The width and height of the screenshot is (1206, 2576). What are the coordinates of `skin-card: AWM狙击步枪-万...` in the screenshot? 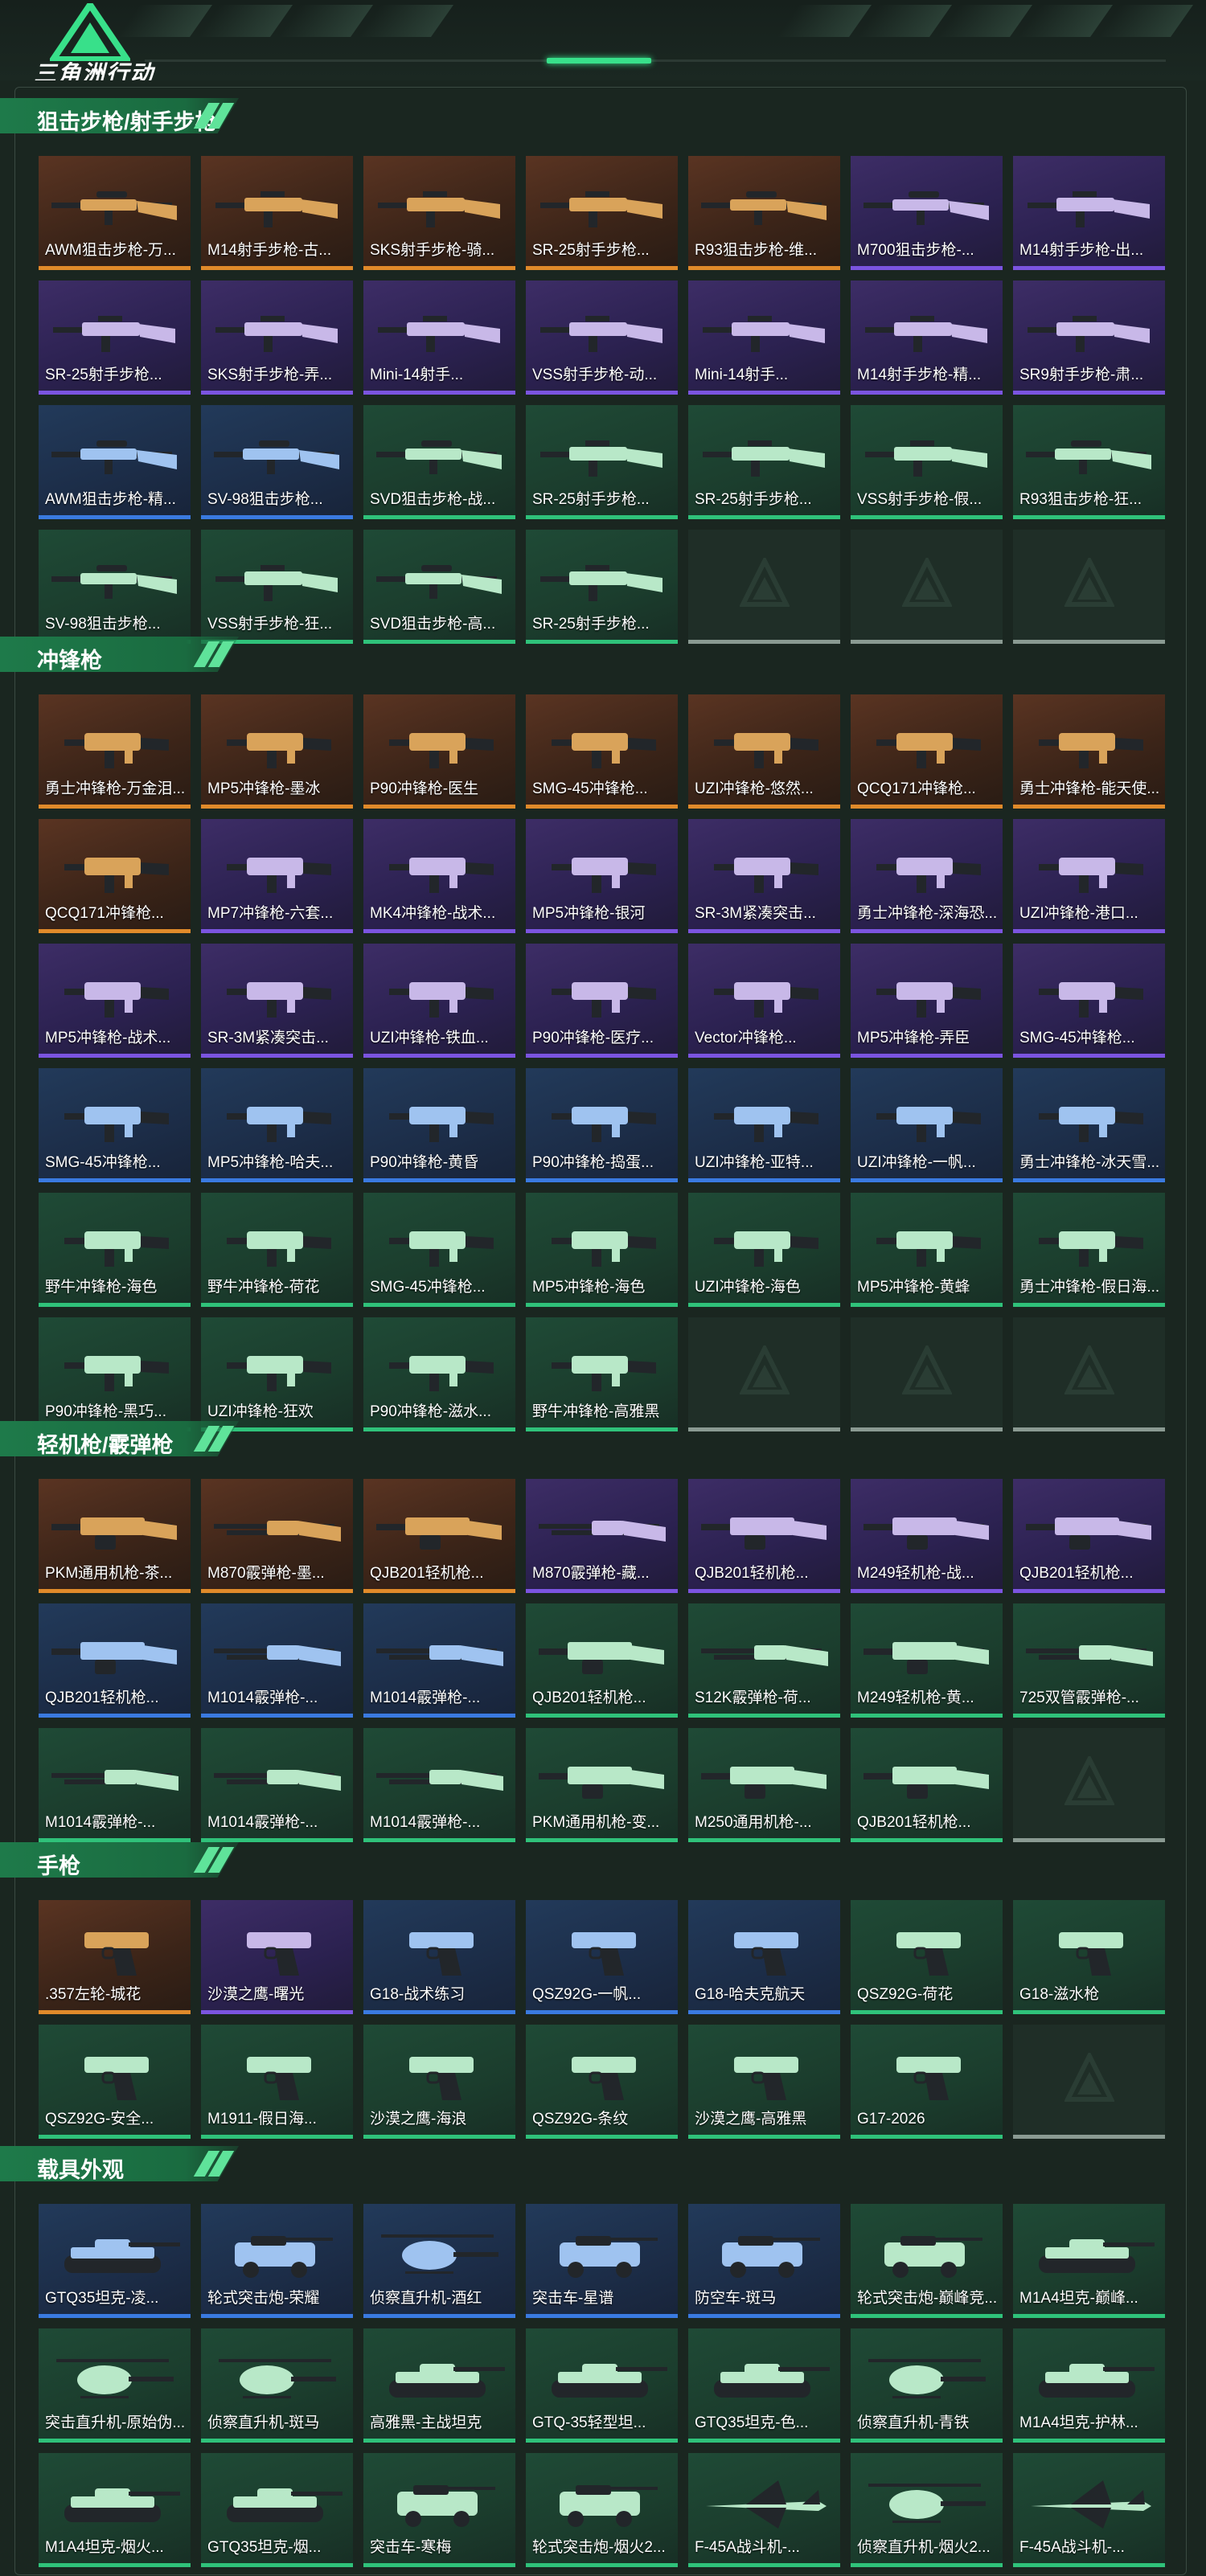 It's located at (115, 213).